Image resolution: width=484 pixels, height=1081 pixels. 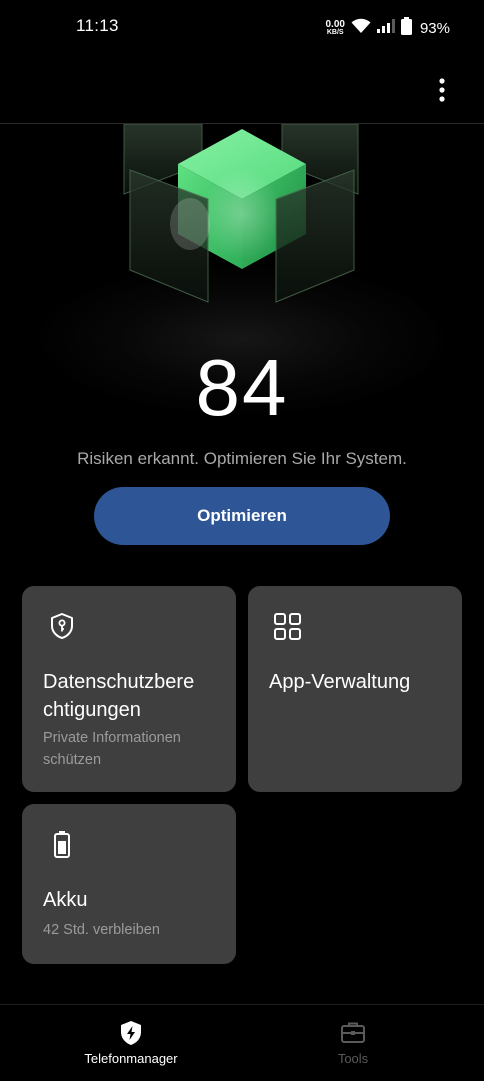 I want to click on tab-telefonmanager: Telefonmanager, so click(x=131, y=1043).